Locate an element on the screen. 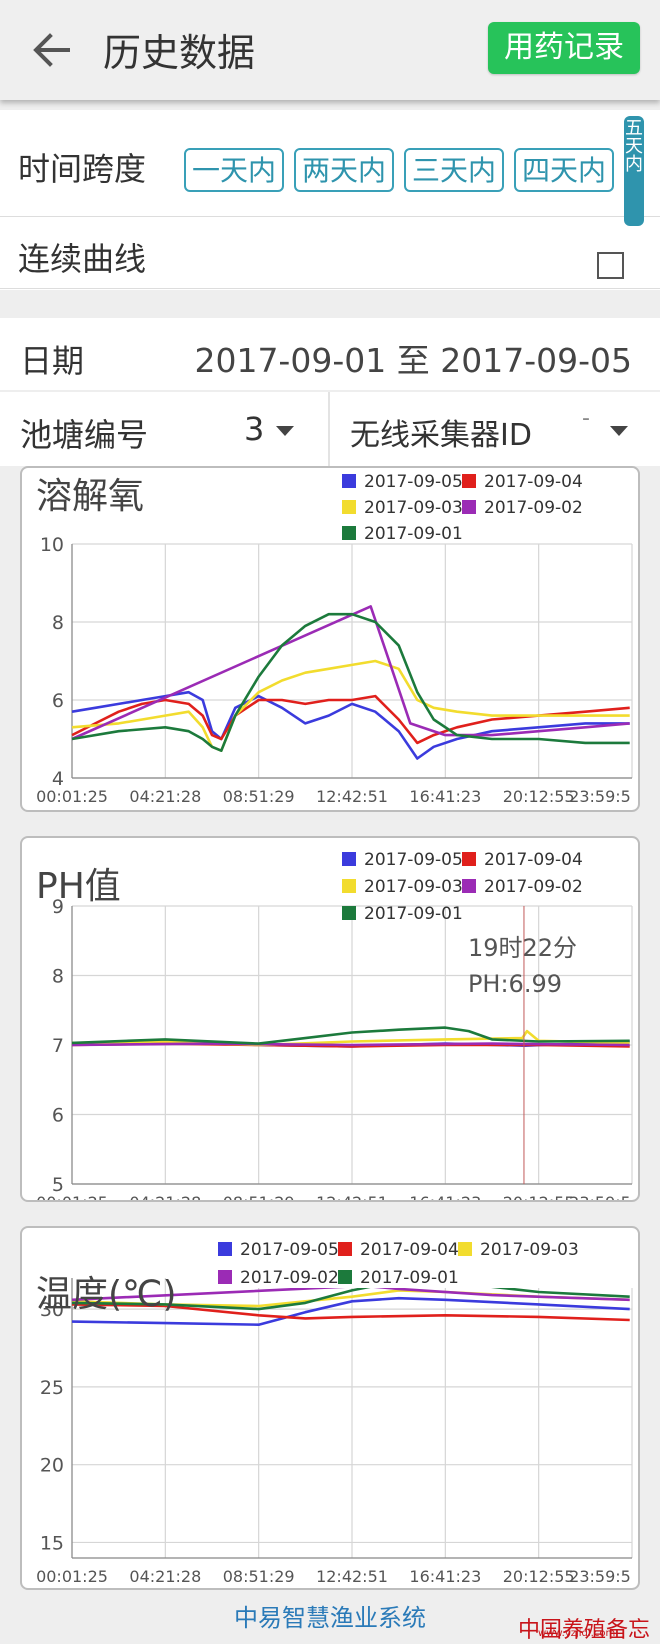 The width and height of the screenshot is (660, 1644). collector-id-label: 无线采集器ID is located at coordinates (441, 435).